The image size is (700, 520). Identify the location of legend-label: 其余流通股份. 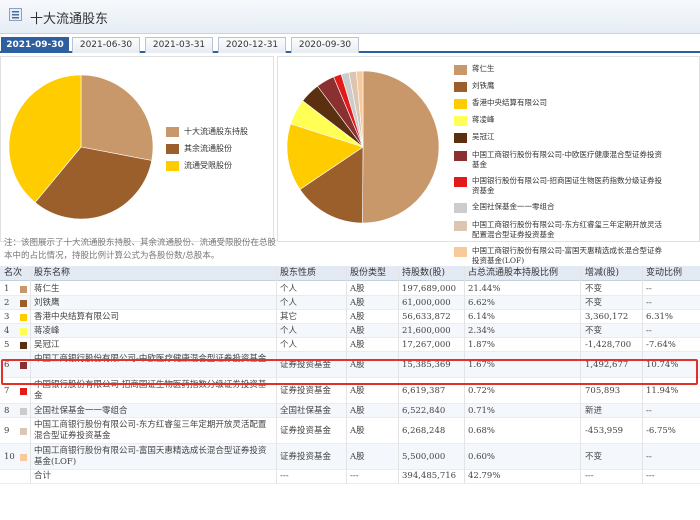
(208, 148).